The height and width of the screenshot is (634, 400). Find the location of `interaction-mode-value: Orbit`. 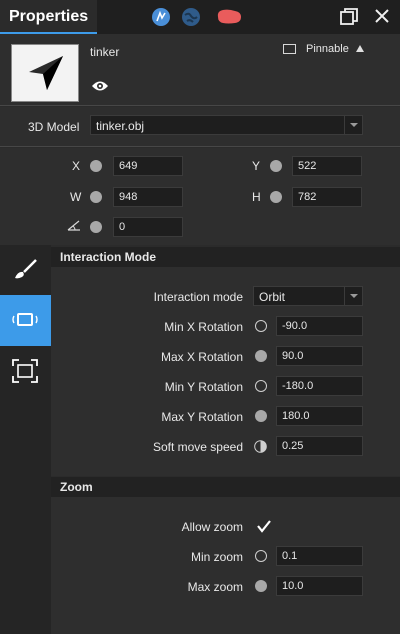

interaction-mode-value: Orbit is located at coordinates (272, 297).